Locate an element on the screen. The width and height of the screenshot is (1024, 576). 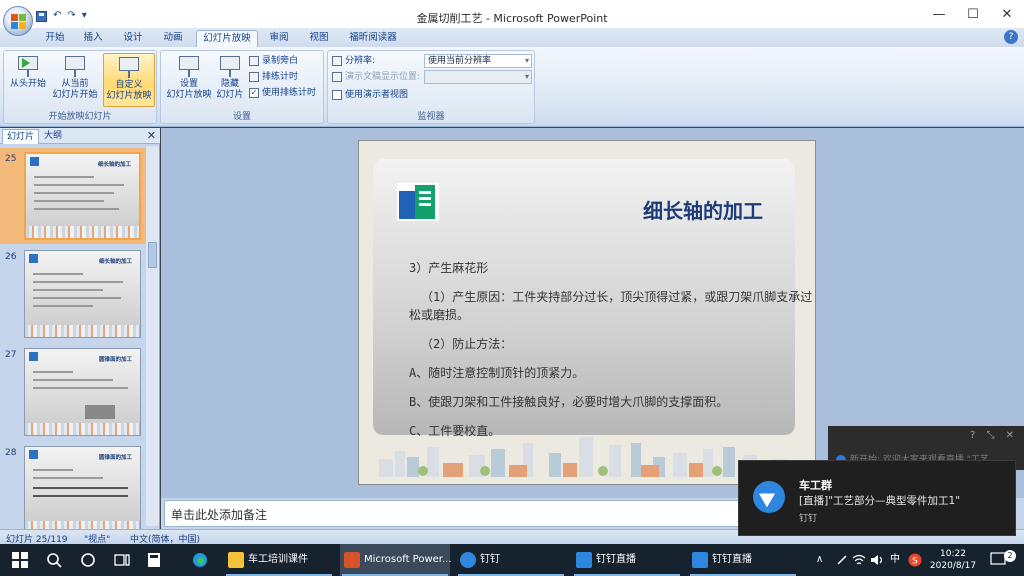
custom-slideshow-icon is located at coordinates (129, 67).